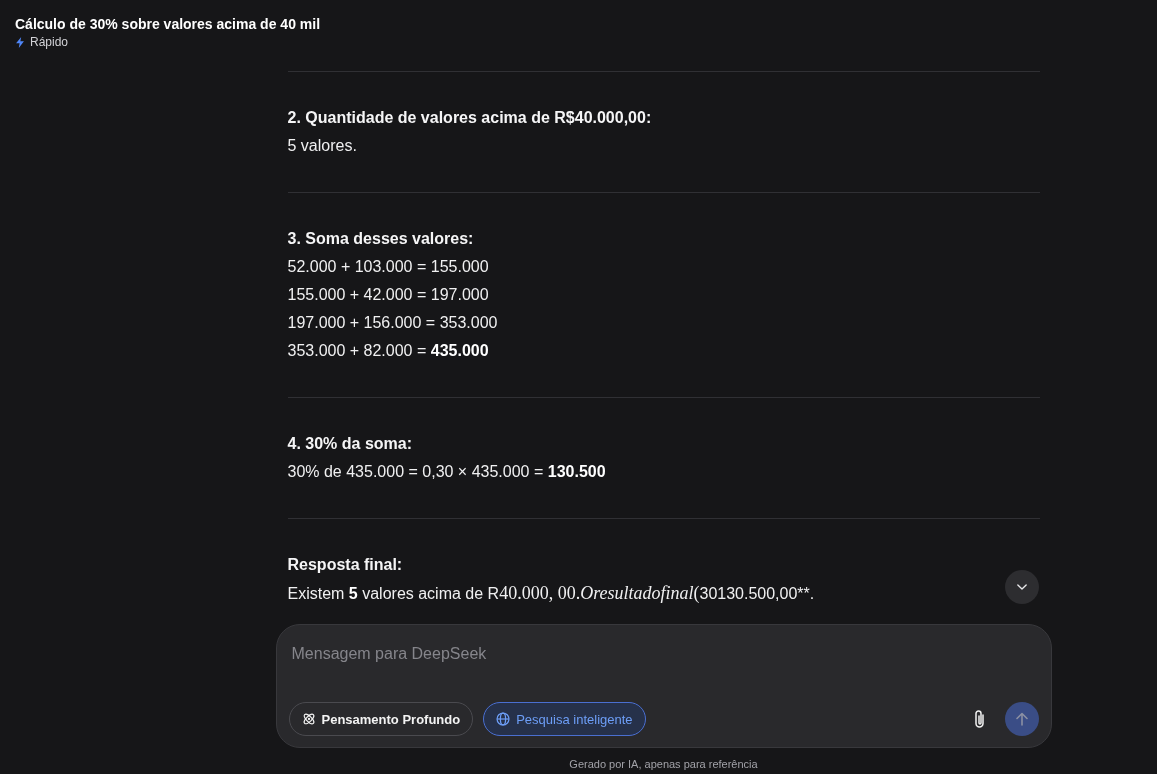 The height and width of the screenshot is (774, 1157). I want to click on message-composer: Mensagem para DeepSeek Pensamento Profundo Pesquisa inteligente, so click(663, 686).